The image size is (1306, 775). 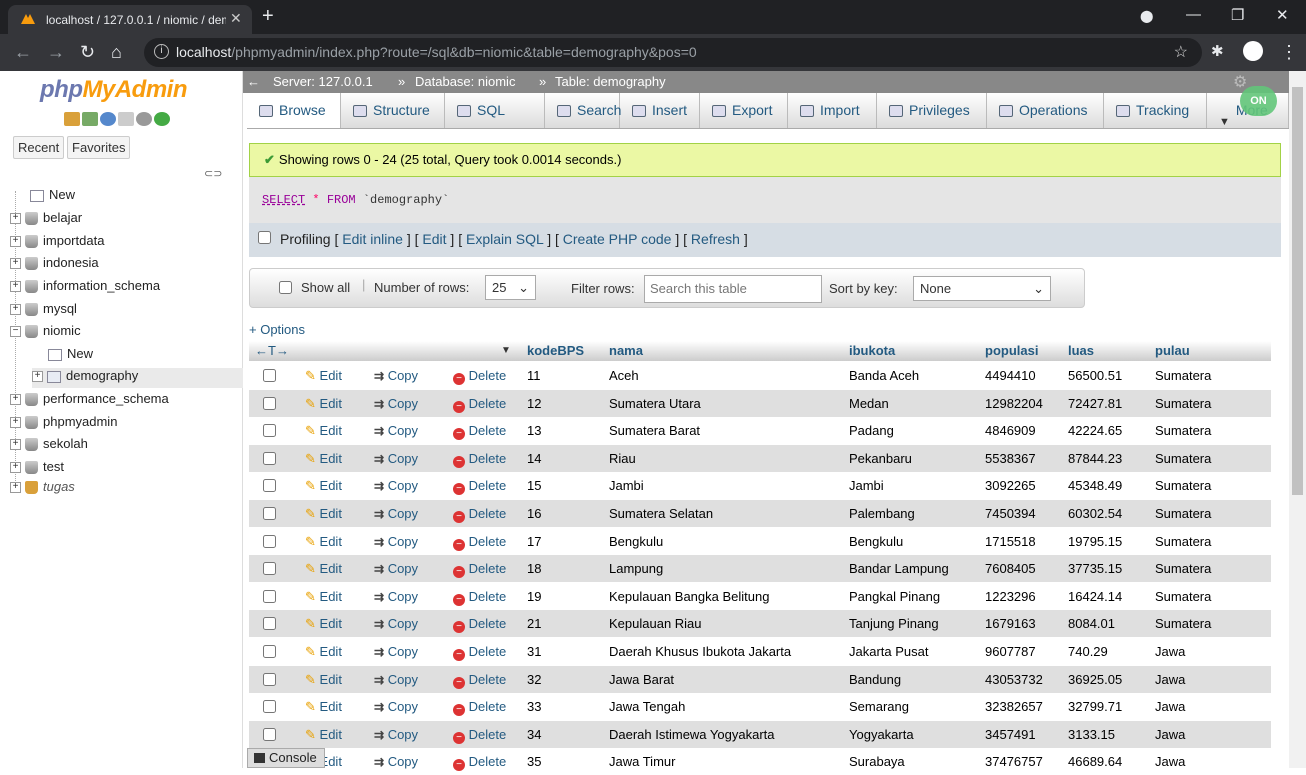 What do you see at coordinates (39, 147) in the screenshot?
I see `recent-button: Recent` at bounding box center [39, 147].